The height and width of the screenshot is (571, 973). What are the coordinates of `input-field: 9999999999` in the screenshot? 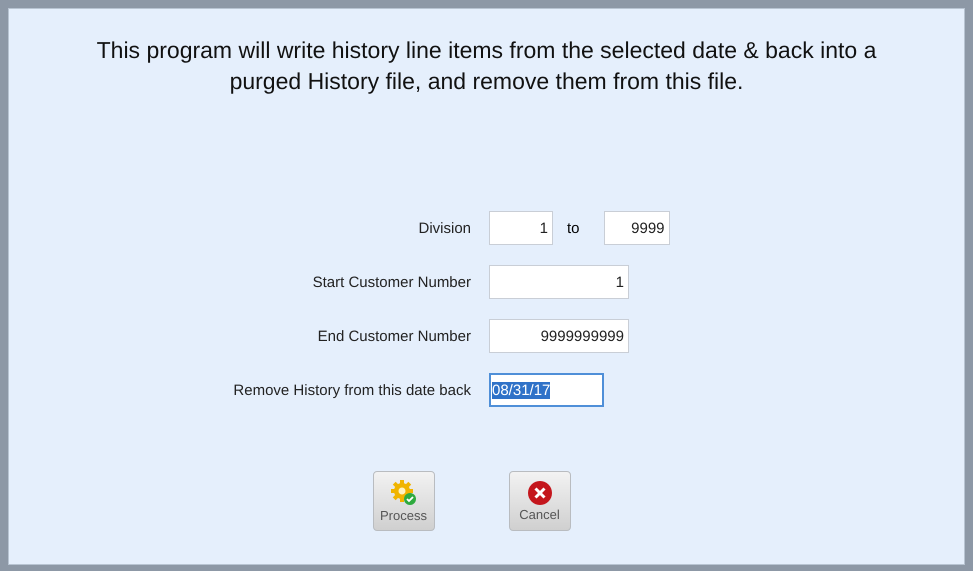 It's located at (559, 336).